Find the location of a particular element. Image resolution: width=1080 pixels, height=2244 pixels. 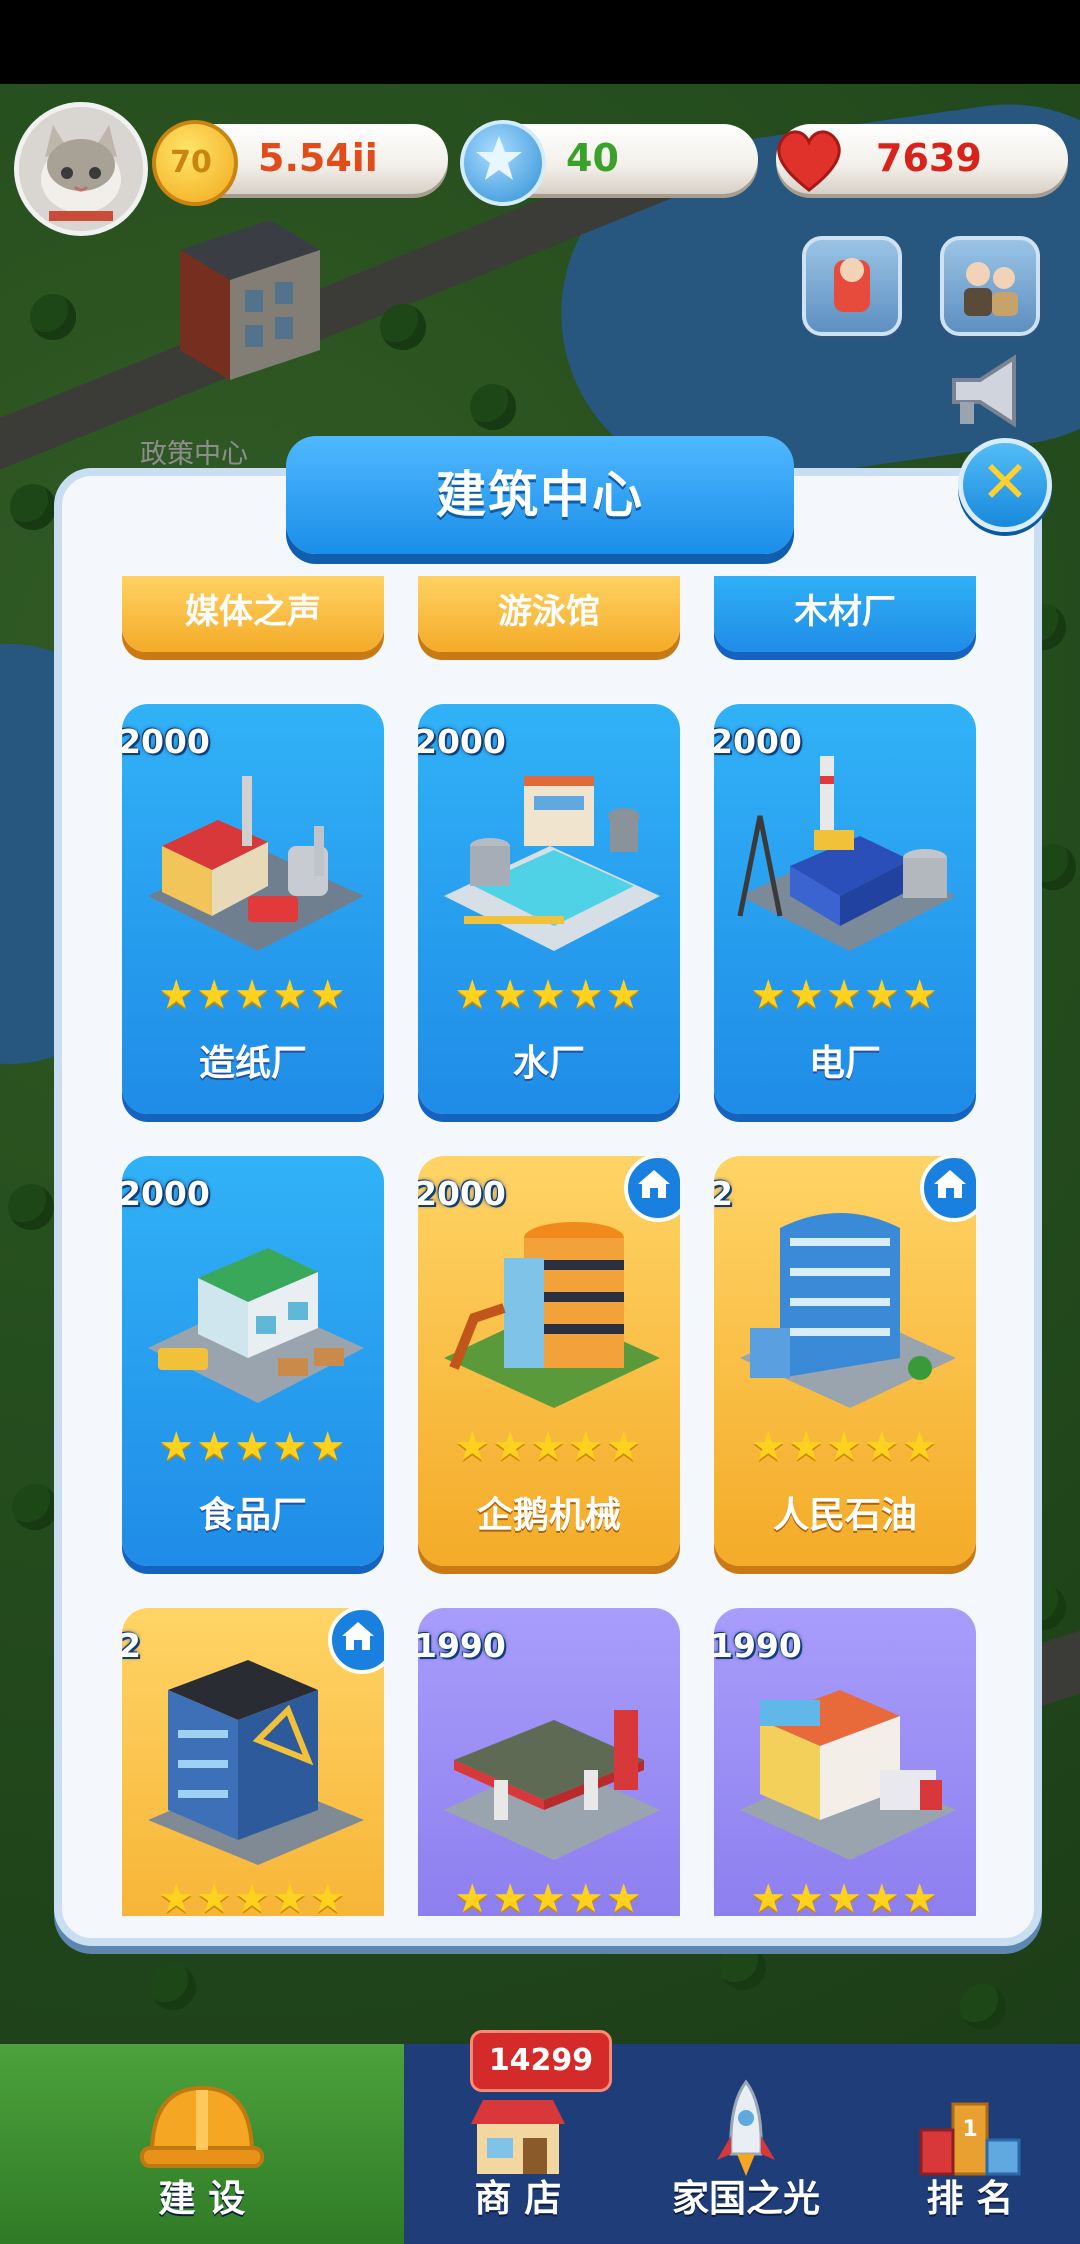

megaphone-icon is located at coordinates (989, 391).